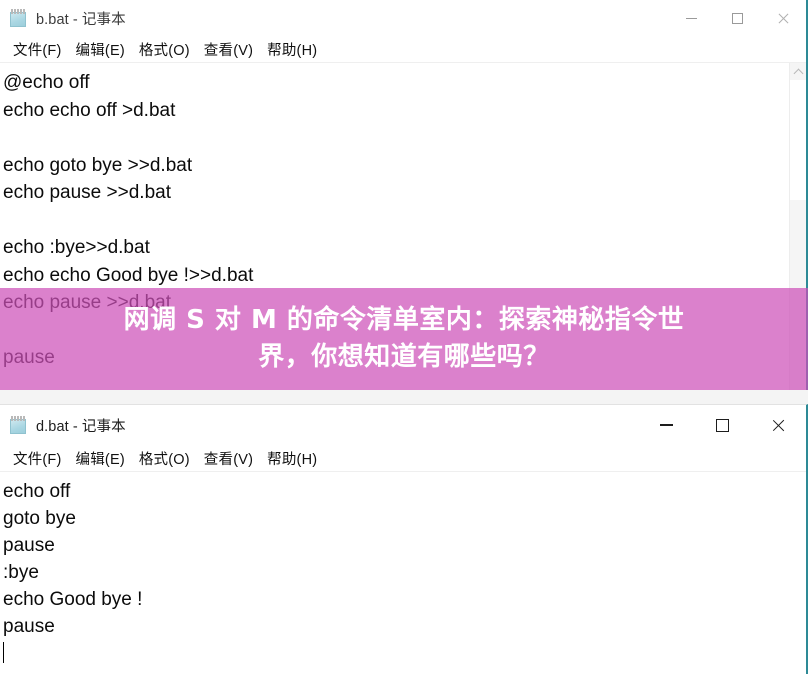  What do you see at coordinates (404, 653) in the screenshot?
I see `code-line-caret` at bounding box center [404, 653].